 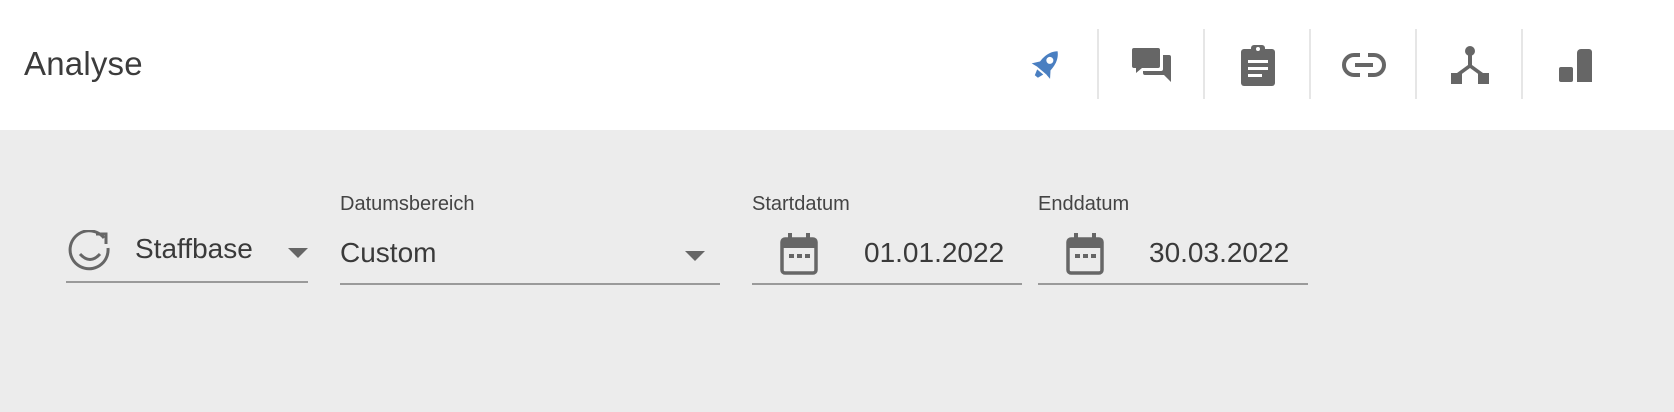 I want to click on end-date-field: 30.03.2022, so click(x=1173, y=254).